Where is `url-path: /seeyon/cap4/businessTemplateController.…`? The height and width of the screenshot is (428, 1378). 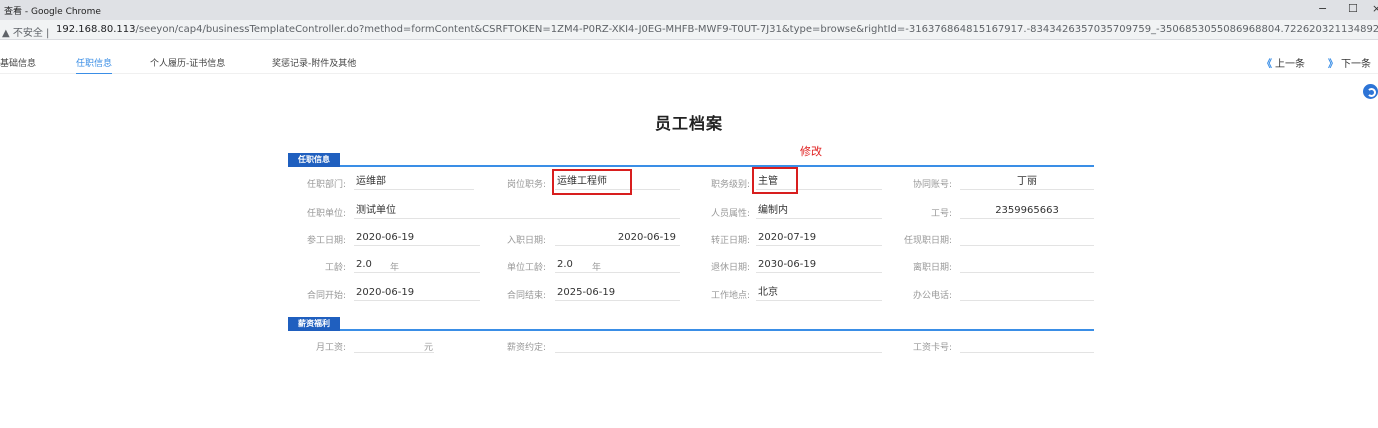 url-path: /seeyon/cap4/businessTemplateController.… is located at coordinates (756, 29).